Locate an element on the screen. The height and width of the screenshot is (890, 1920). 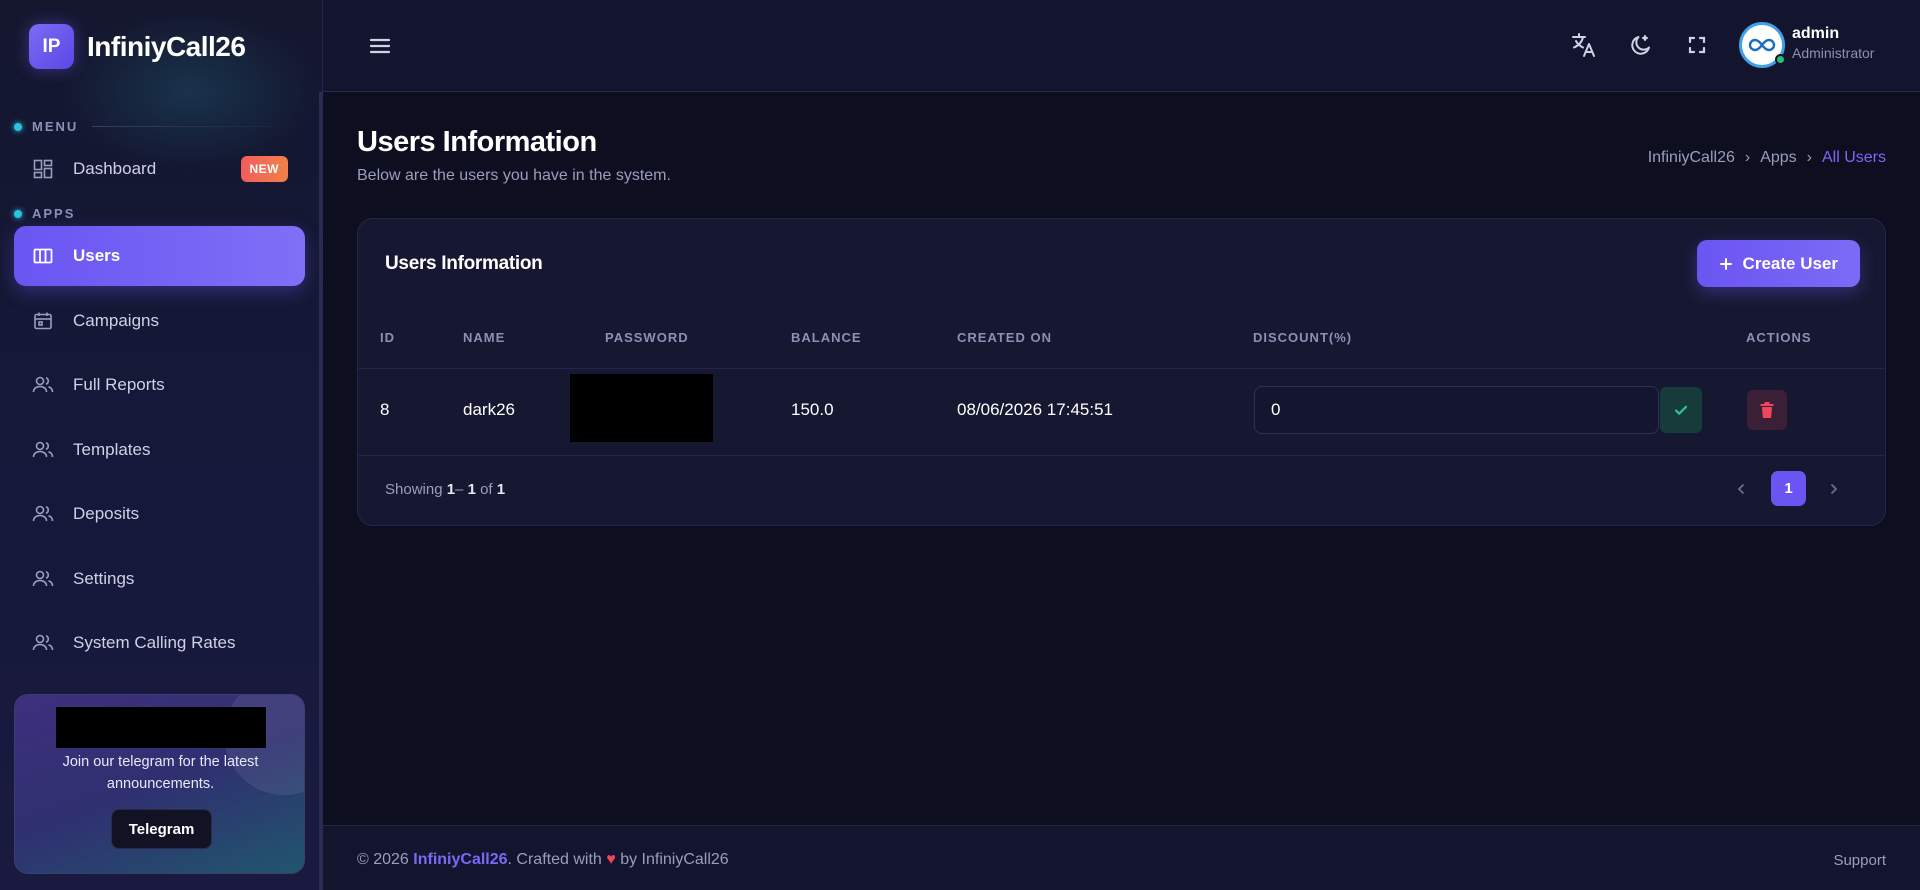
support-link: Support is located at coordinates (1859, 860).